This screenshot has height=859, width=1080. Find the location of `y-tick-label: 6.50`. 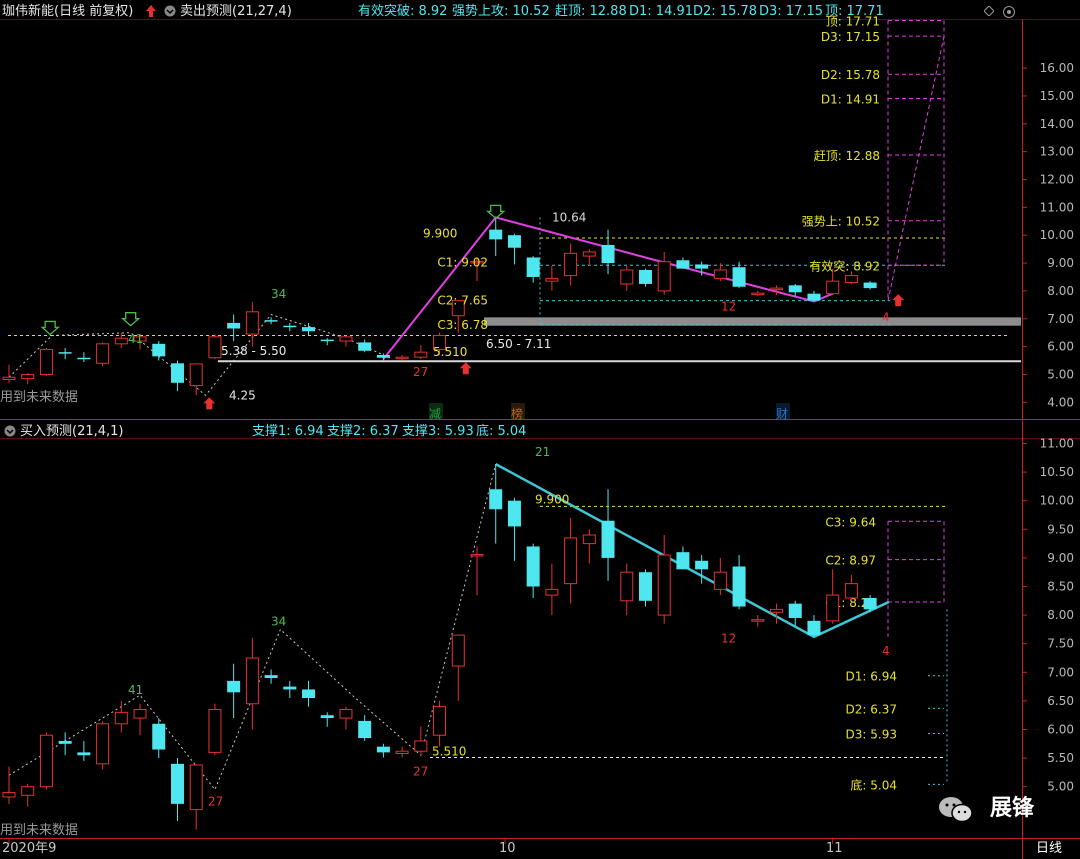

y-tick-label: 6.50 is located at coordinates (1060, 701).